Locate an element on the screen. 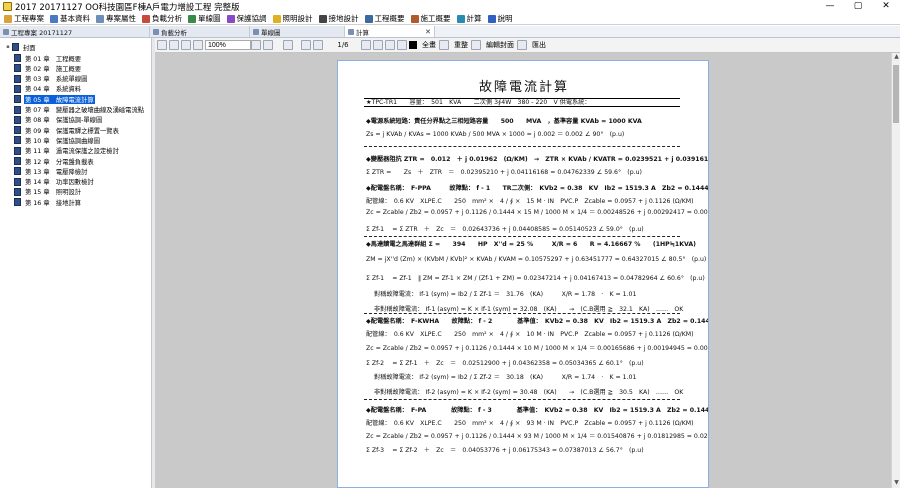 The height and width of the screenshot is (488, 900). tree-item-label: 第 15 章 照明設計 is located at coordinates (53, 193).